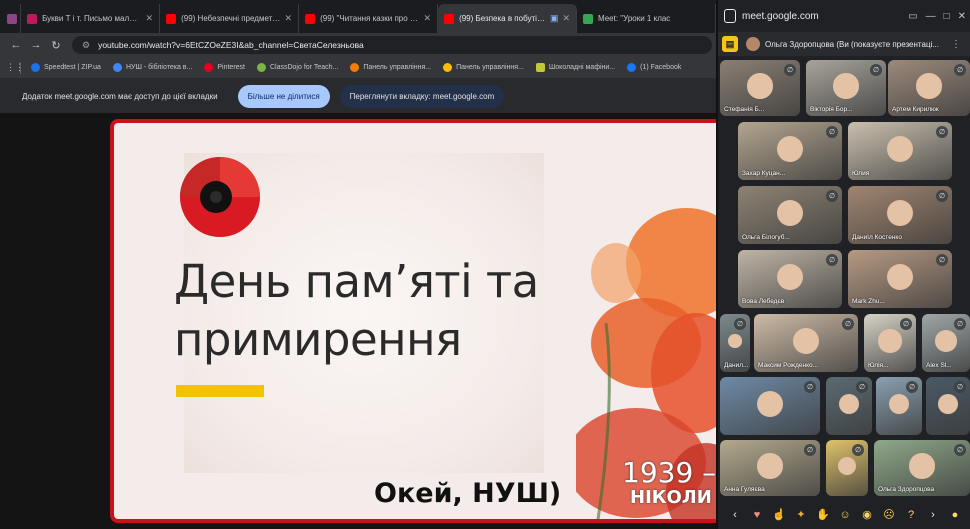 The height and width of the screenshot is (529, 970). I want to click on maximize-icon: □, so click(947, 16).